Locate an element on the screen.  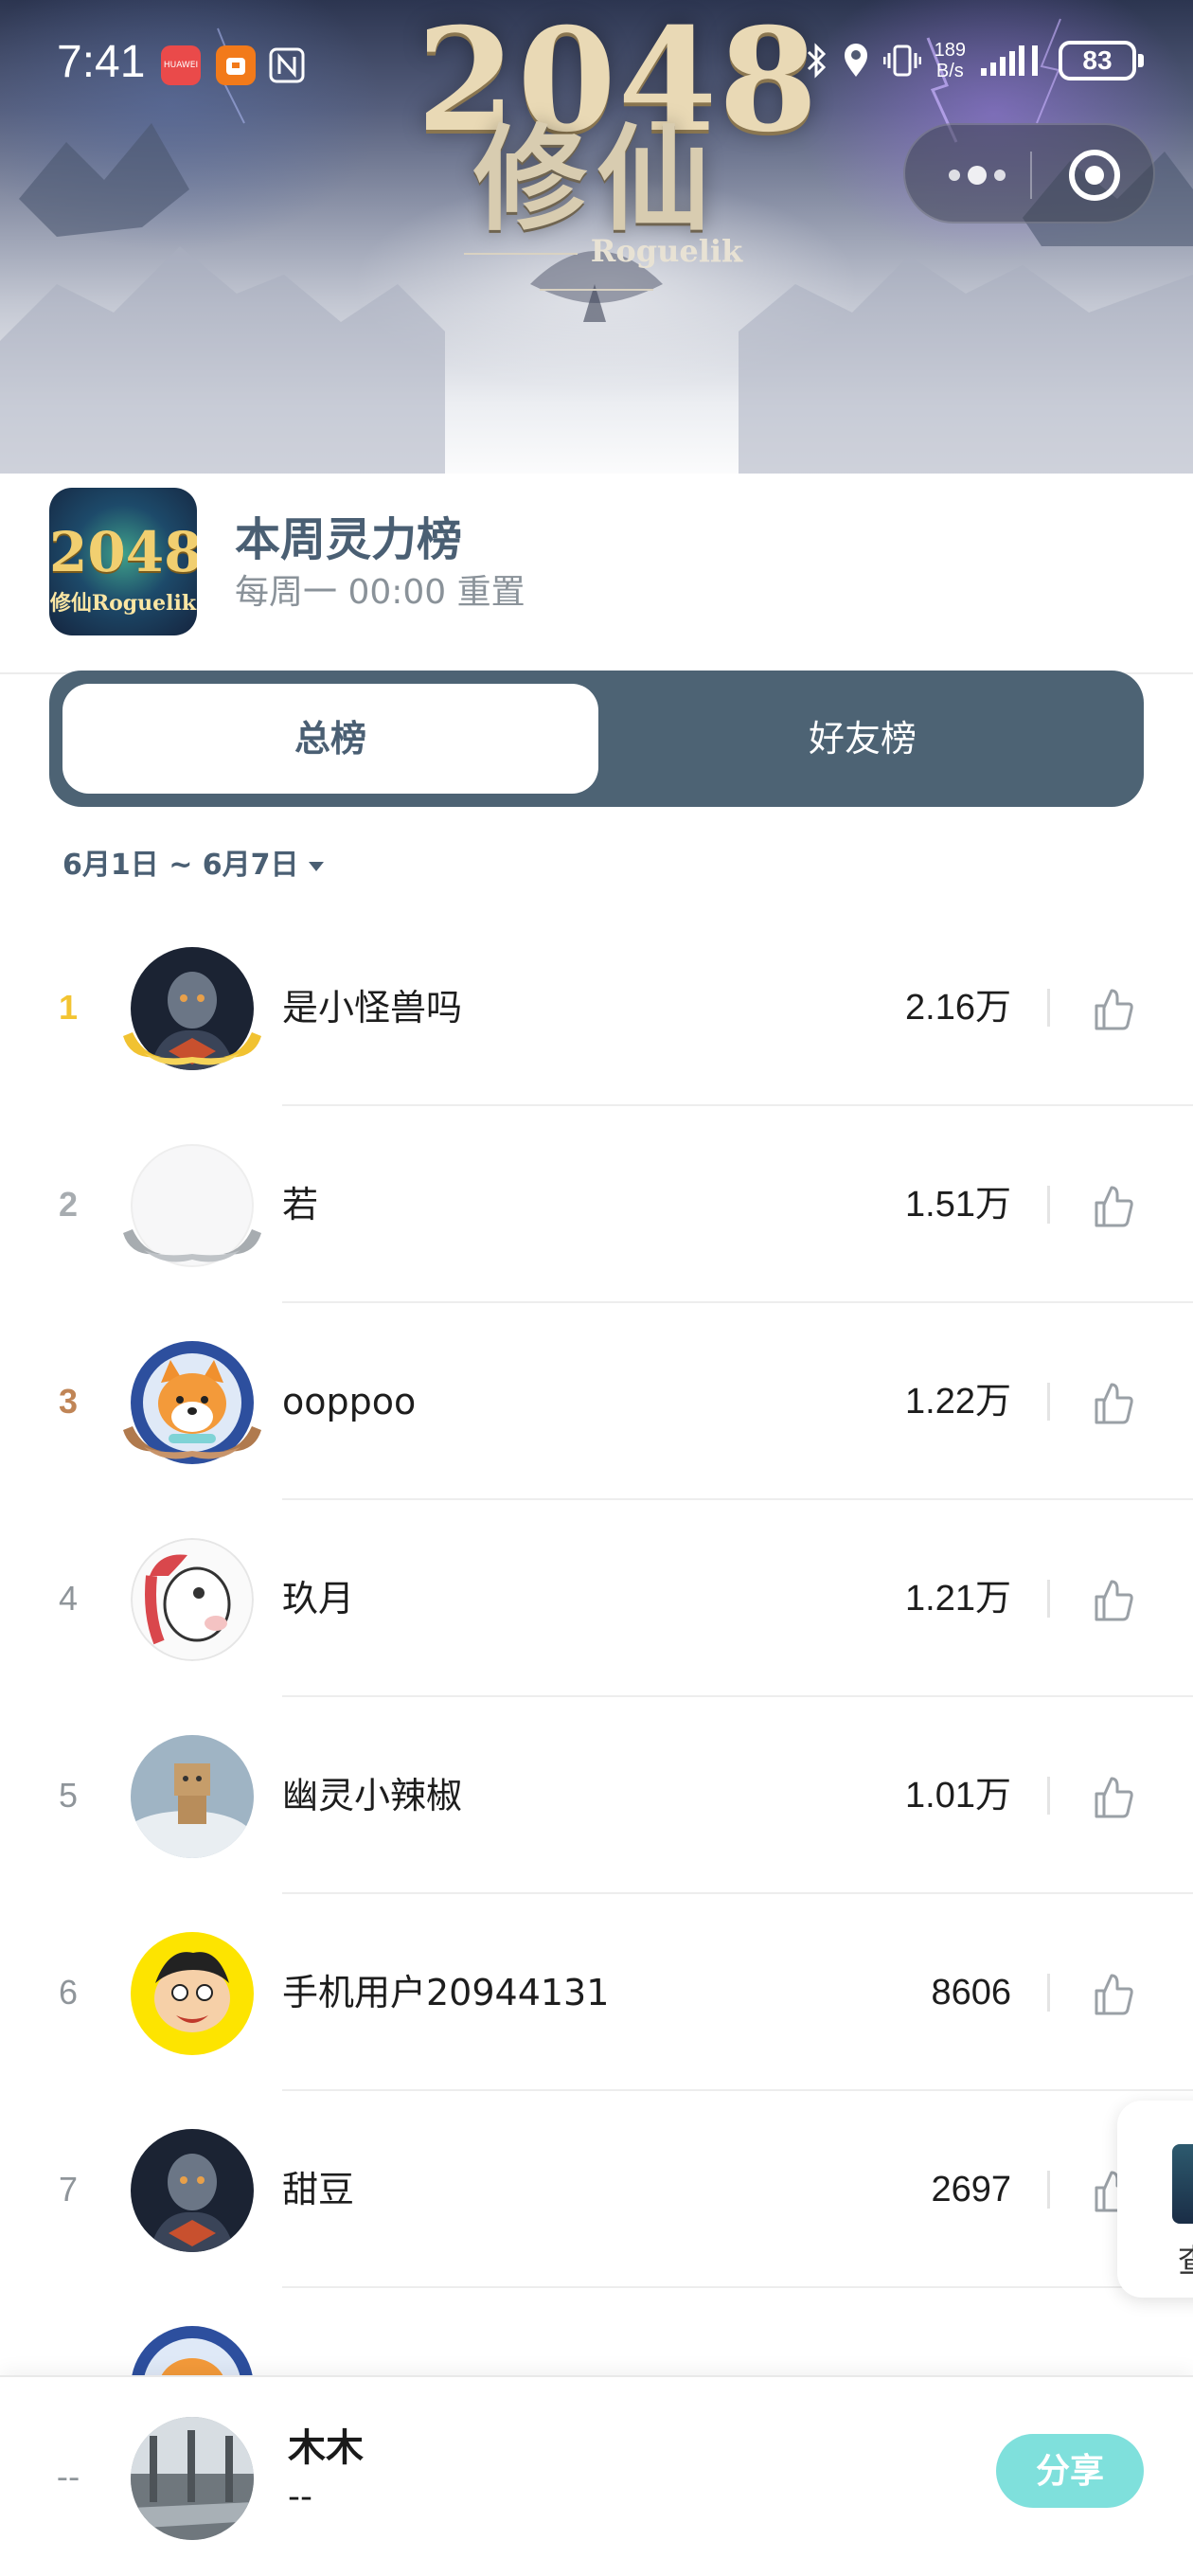
player-score: 1.51万 is located at coordinates (958, 1205).